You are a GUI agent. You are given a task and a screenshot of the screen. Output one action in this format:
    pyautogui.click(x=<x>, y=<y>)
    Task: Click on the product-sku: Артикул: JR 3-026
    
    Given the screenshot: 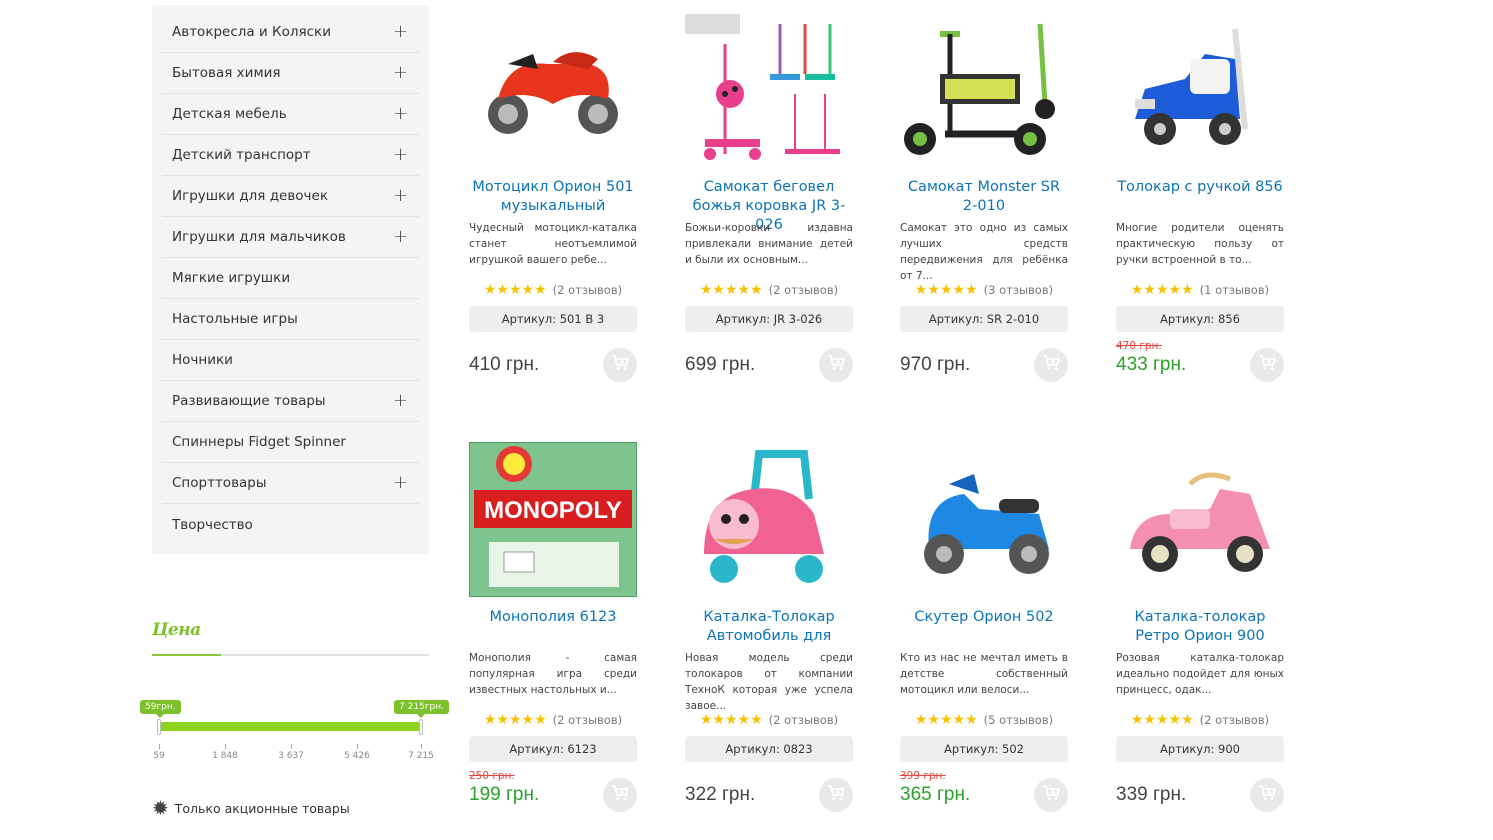 What is the action you would take?
    pyautogui.click(x=769, y=319)
    